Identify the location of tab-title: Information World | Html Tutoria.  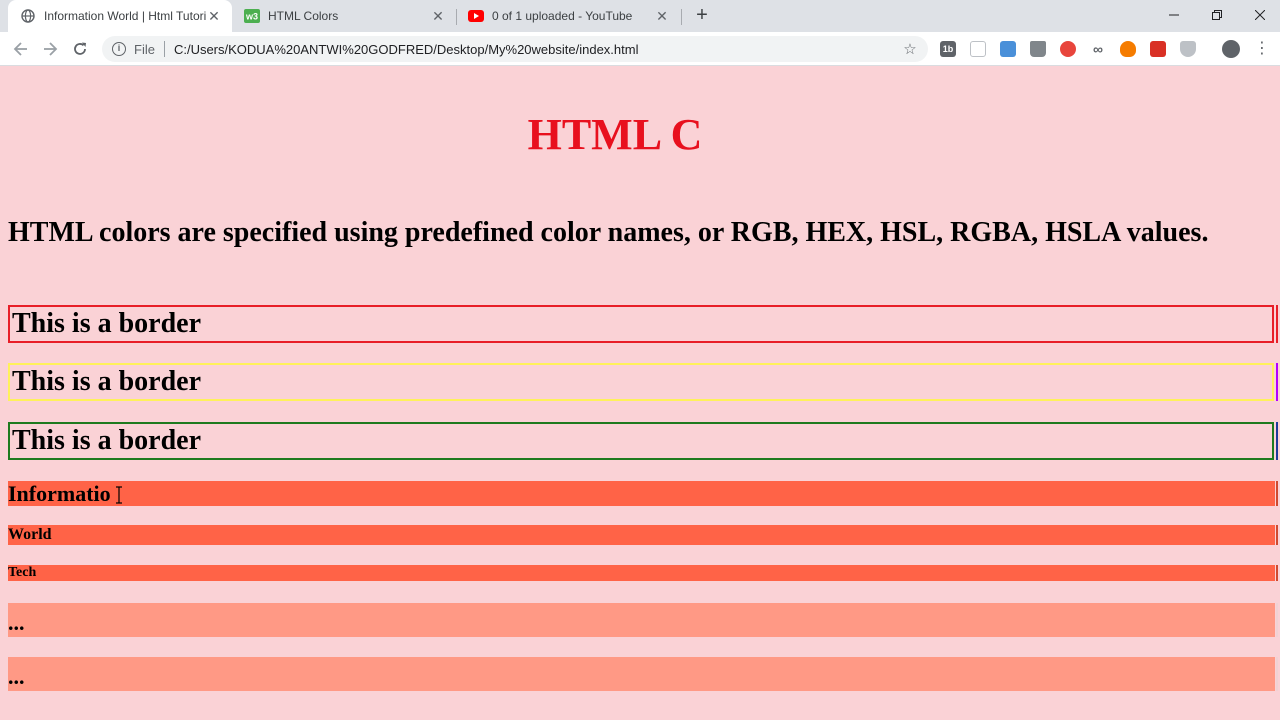
(125, 16).